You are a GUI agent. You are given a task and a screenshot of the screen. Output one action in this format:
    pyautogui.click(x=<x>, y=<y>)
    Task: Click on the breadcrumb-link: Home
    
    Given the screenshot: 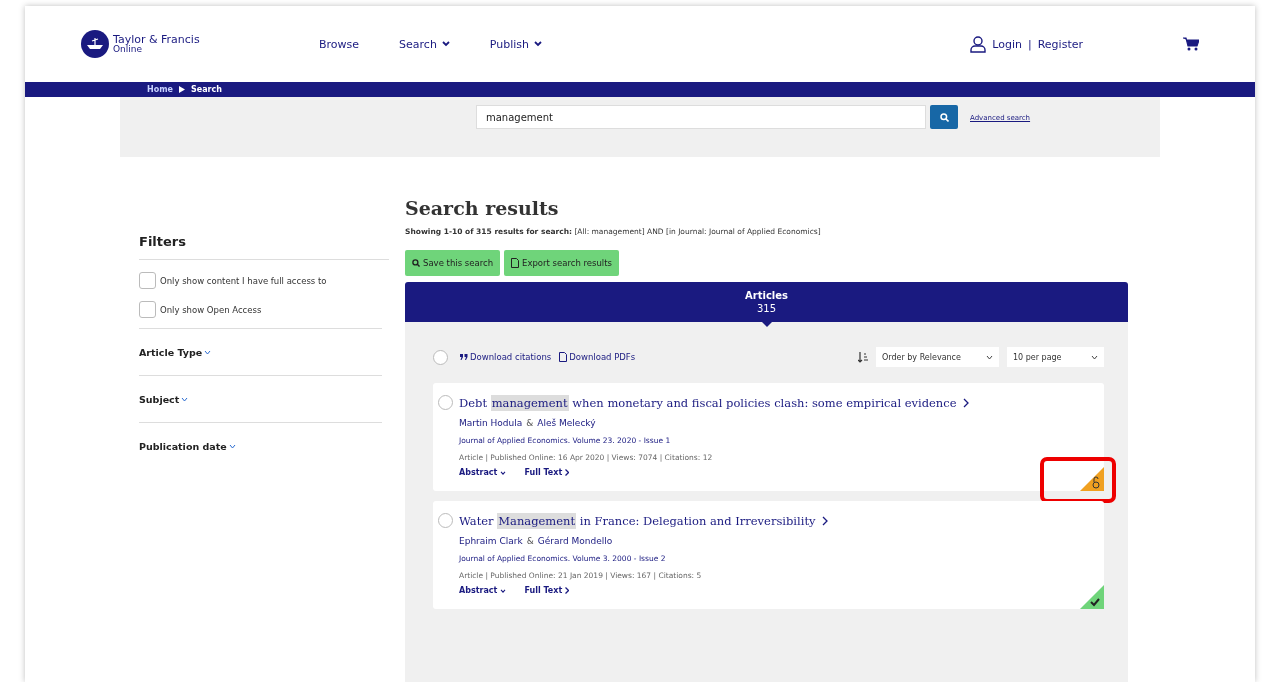 What is the action you would take?
    pyautogui.click(x=160, y=89)
    